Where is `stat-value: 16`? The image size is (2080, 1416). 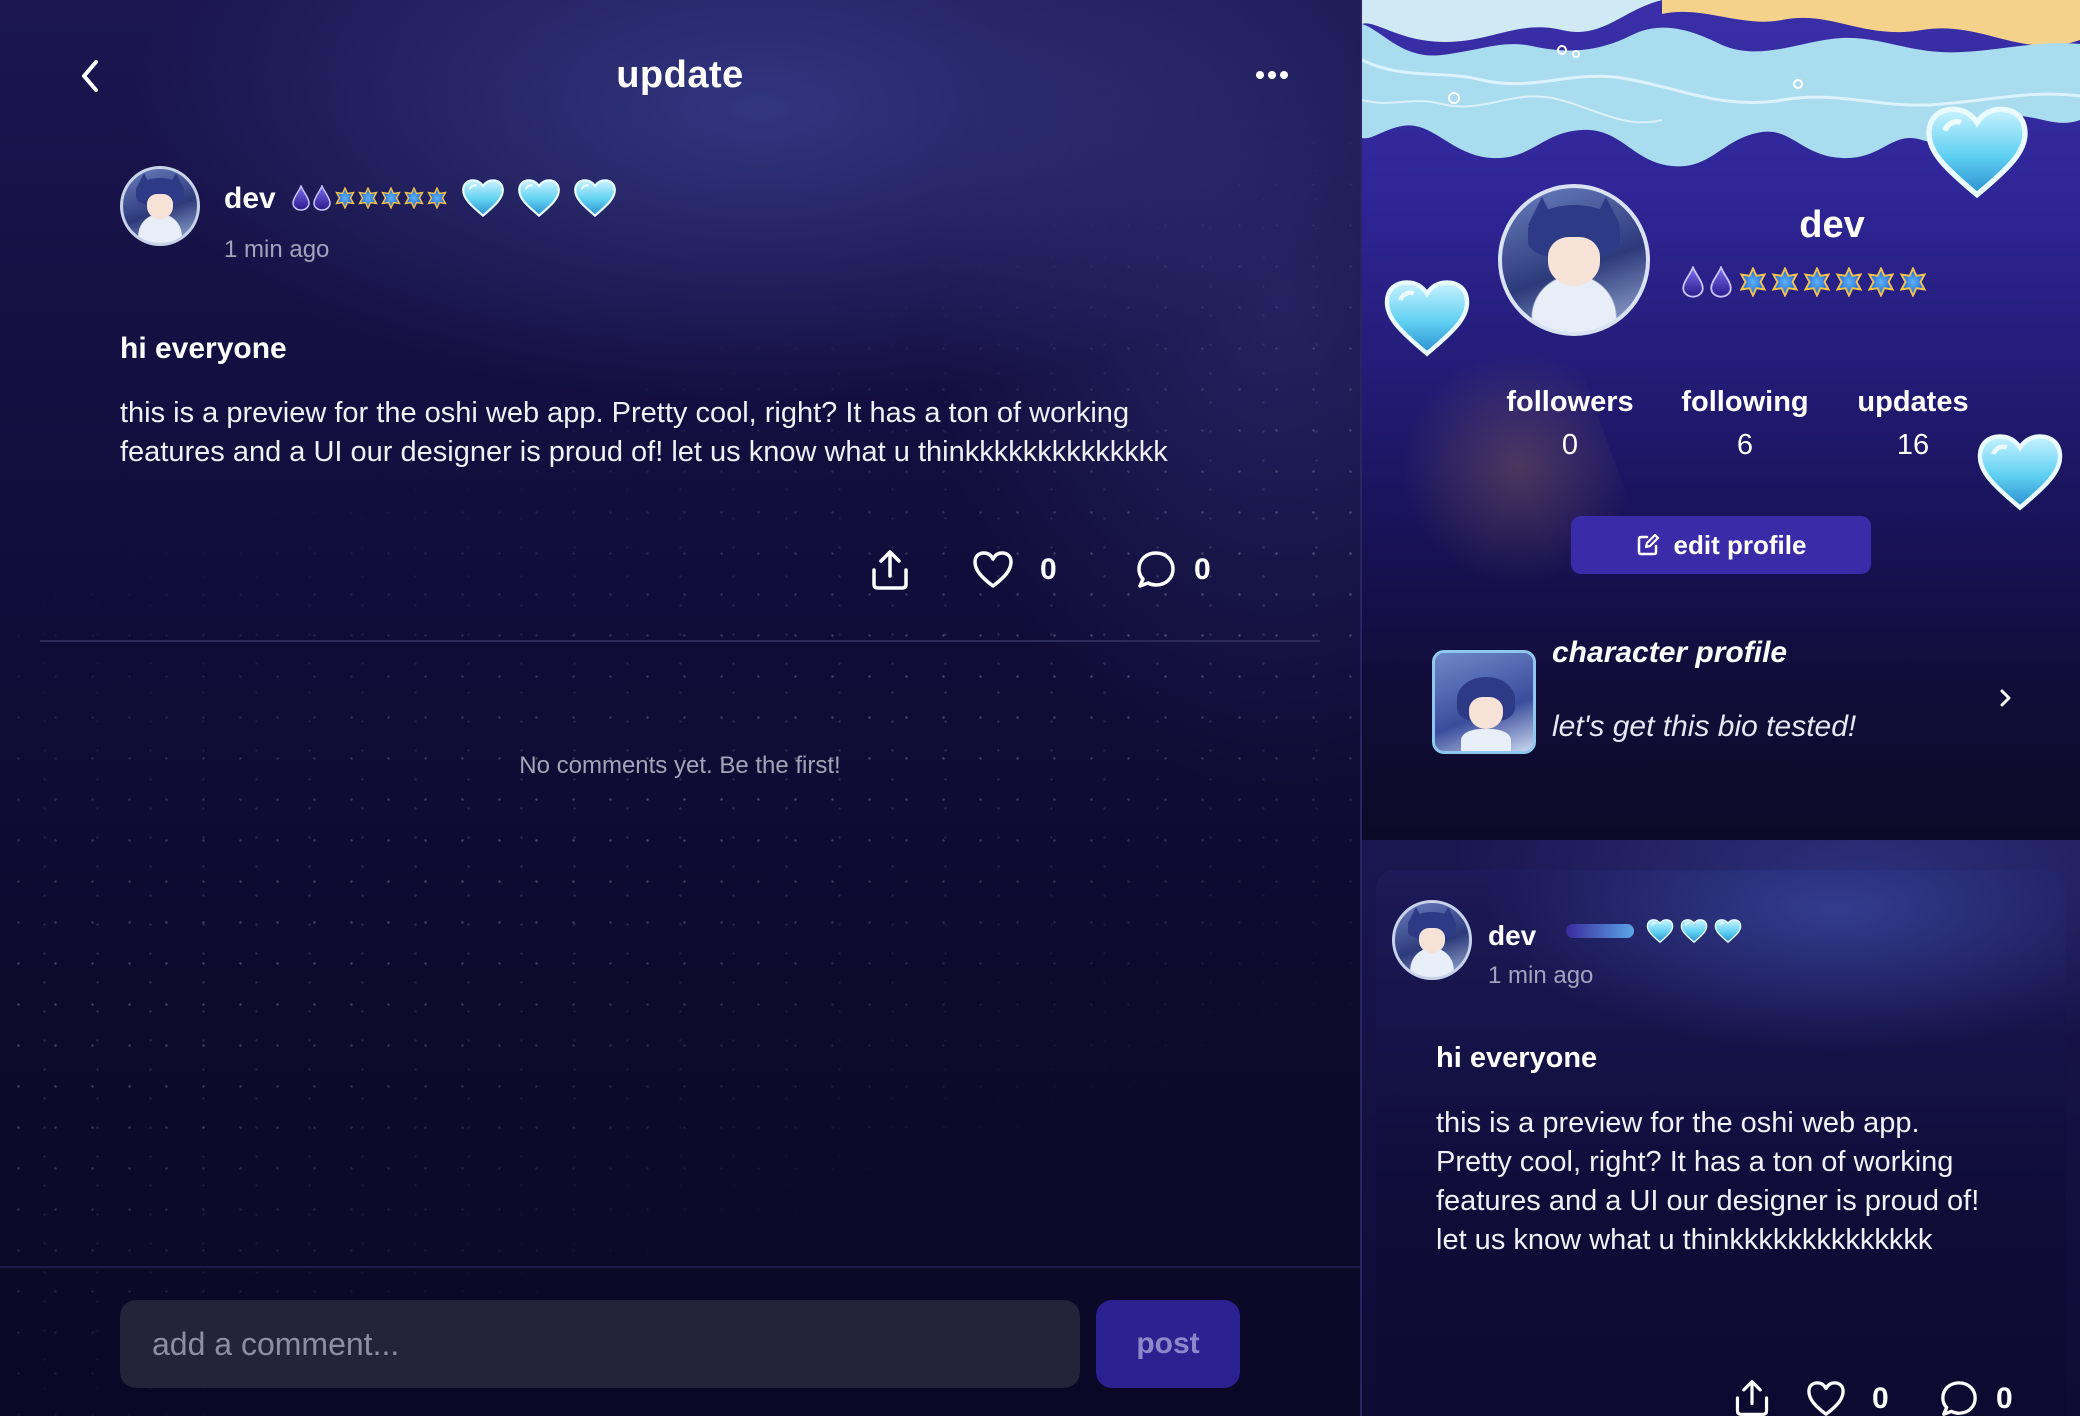 stat-value: 16 is located at coordinates (1913, 445).